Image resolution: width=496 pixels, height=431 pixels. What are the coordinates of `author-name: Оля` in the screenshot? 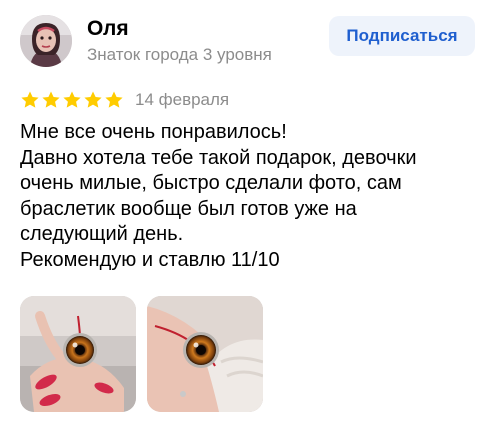 It's located at (108, 29).